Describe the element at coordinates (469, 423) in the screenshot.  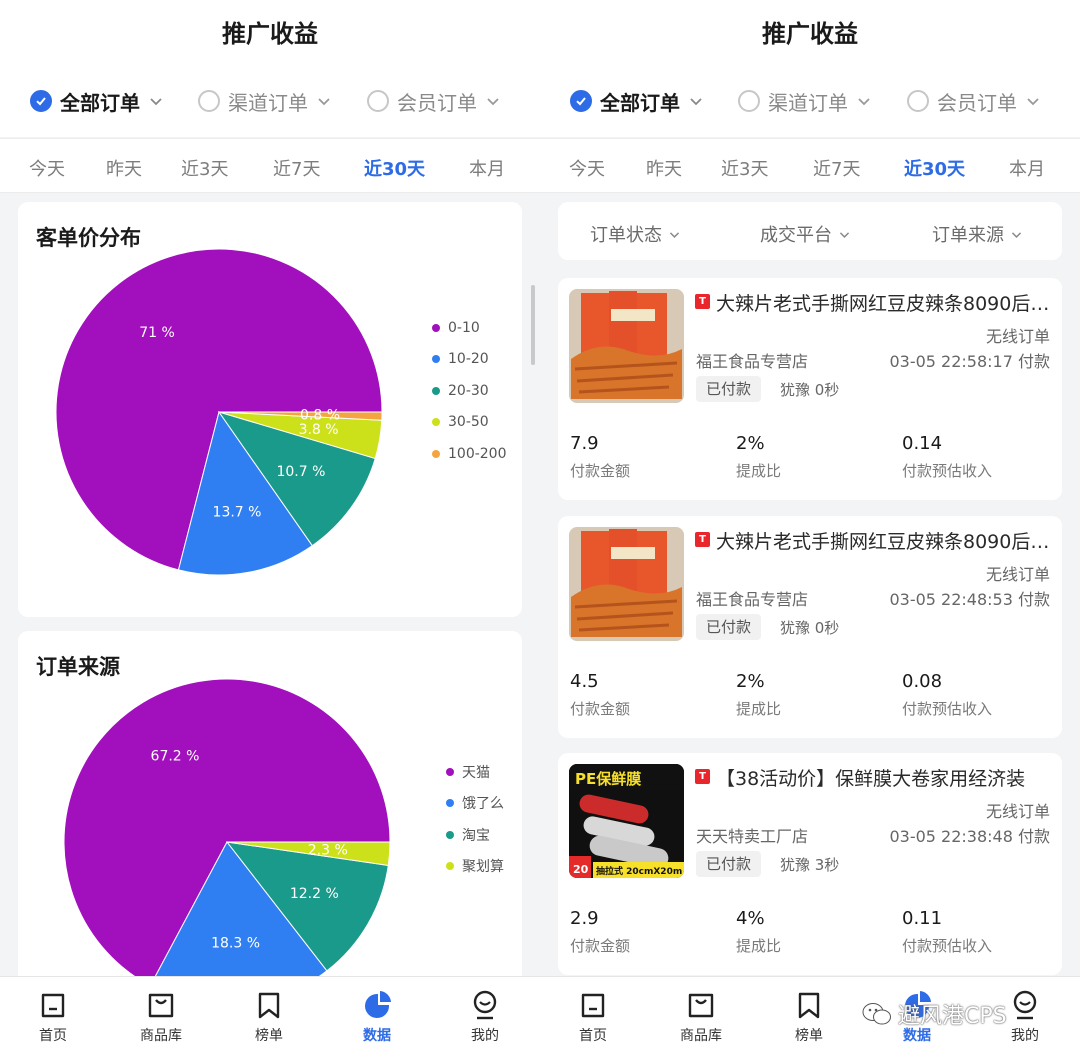
I see `legend-item: 30-50` at that location.